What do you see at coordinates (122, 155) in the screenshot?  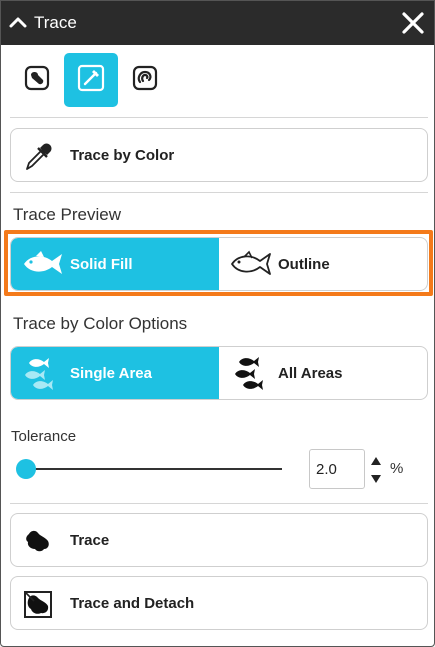 I see `trace-by-color-label: Trace by Color` at bounding box center [122, 155].